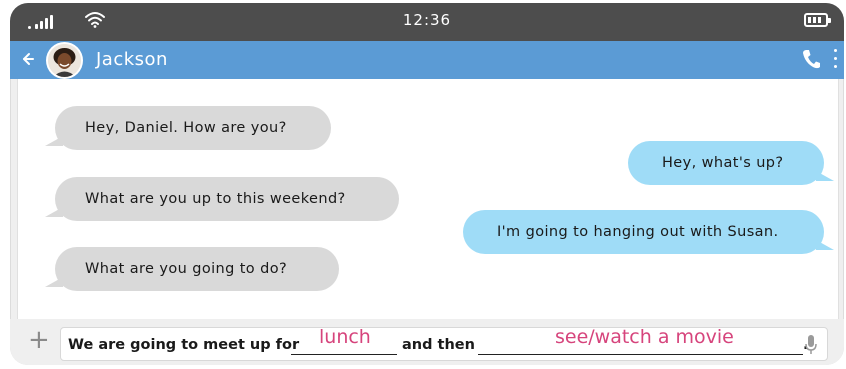 This screenshot has width=846, height=369. Describe the element at coordinates (192, 269) in the screenshot. I see `message-incoming: What are you going to do?` at that location.